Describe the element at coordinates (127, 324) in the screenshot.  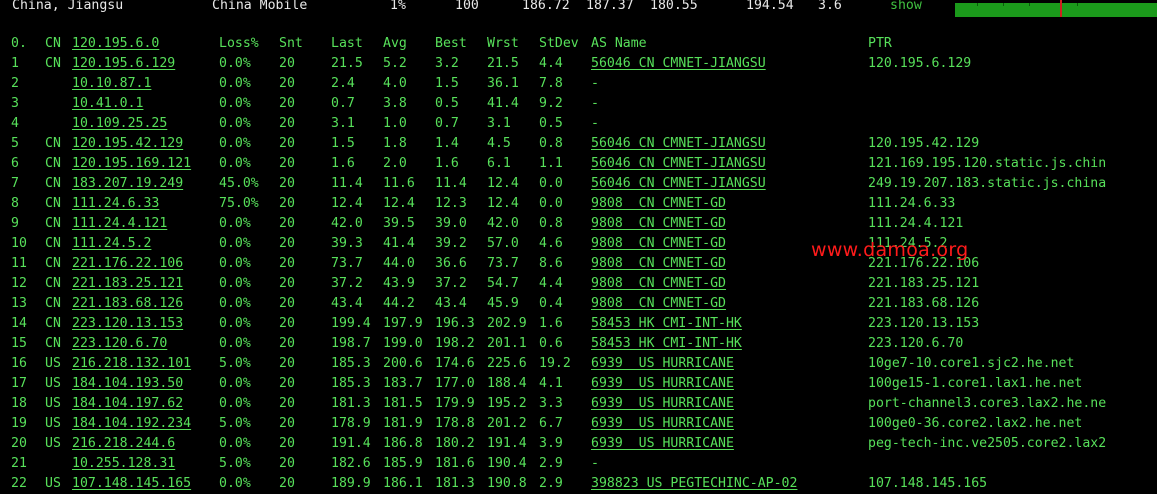
I see `host-address: 223.120.13.153` at that location.